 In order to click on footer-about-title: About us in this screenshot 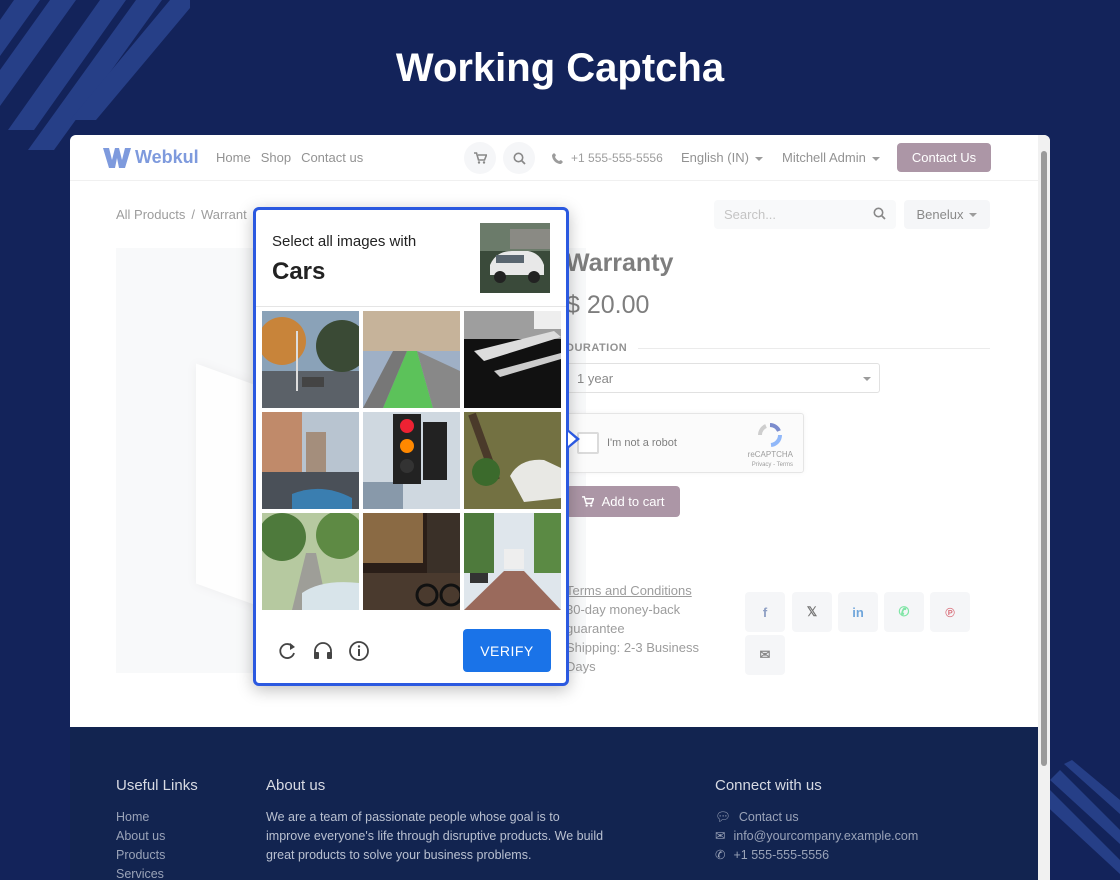, I will do `click(296, 785)`.